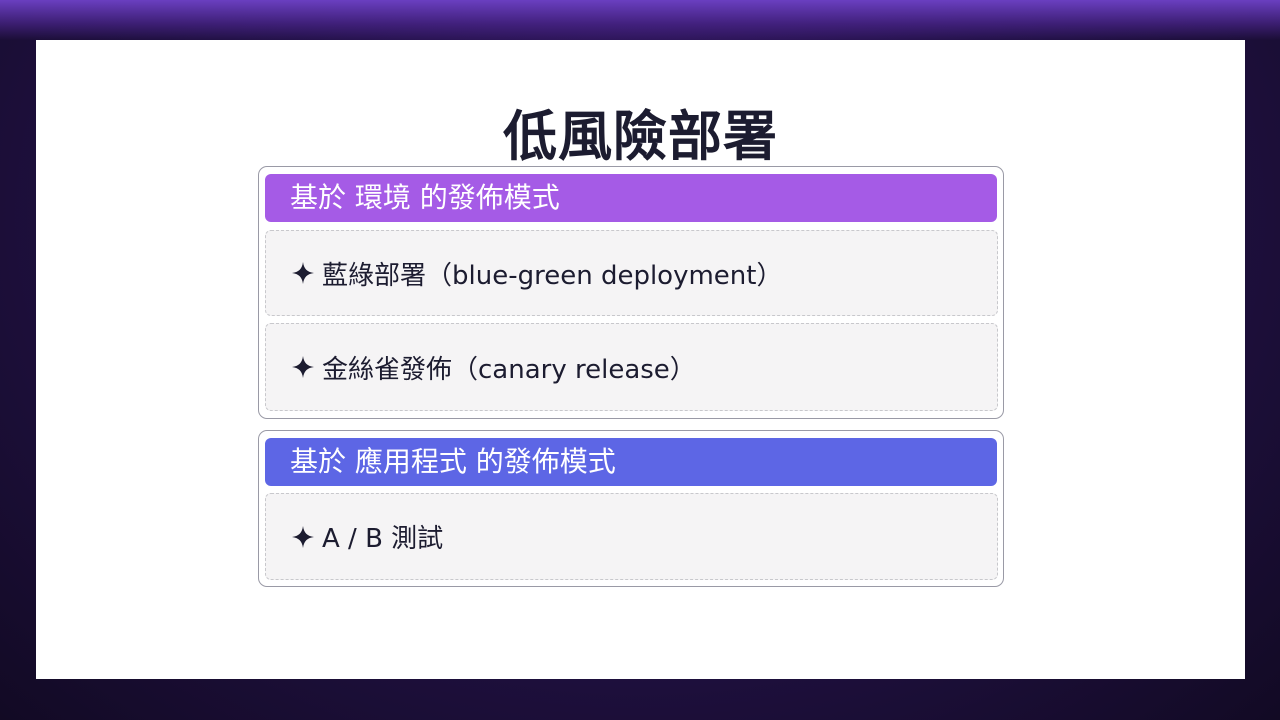 This screenshot has width=1280, height=720. Describe the element at coordinates (640, 136) in the screenshot. I see `slide-title: 低風險部署` at that location.